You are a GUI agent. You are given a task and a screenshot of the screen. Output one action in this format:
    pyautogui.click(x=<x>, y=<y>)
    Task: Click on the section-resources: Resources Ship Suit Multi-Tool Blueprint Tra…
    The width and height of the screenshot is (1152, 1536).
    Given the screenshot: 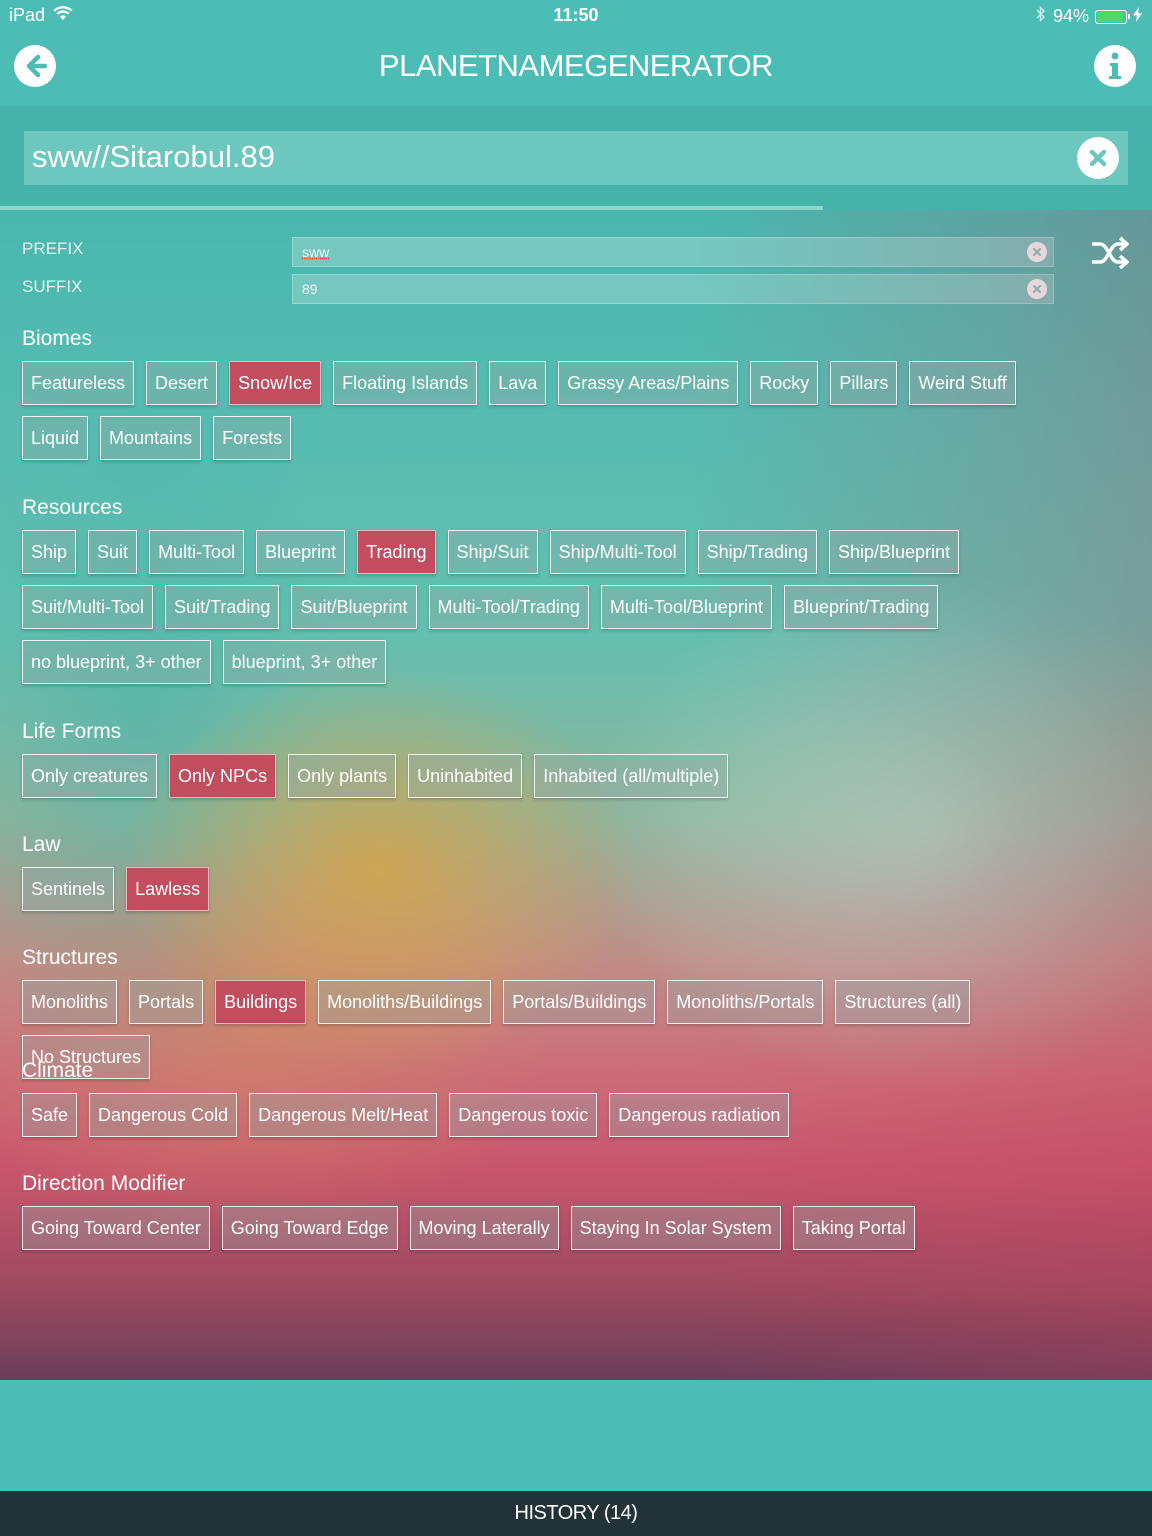 What is the action you would take?
    pyautogui.click(x=577, y=590)
    